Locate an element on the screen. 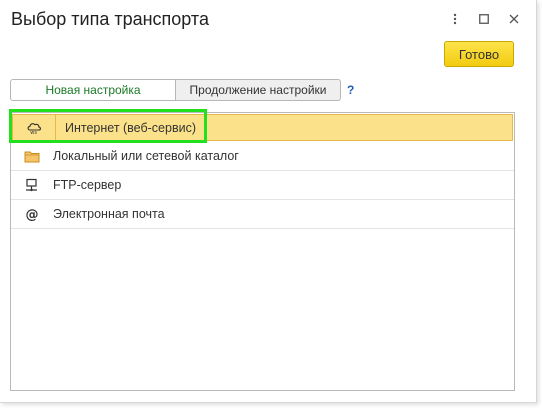 This screenshot has height=408, width=542. list-item-label: Интернет (веб-сервис) is located at coordinates (130, 127).